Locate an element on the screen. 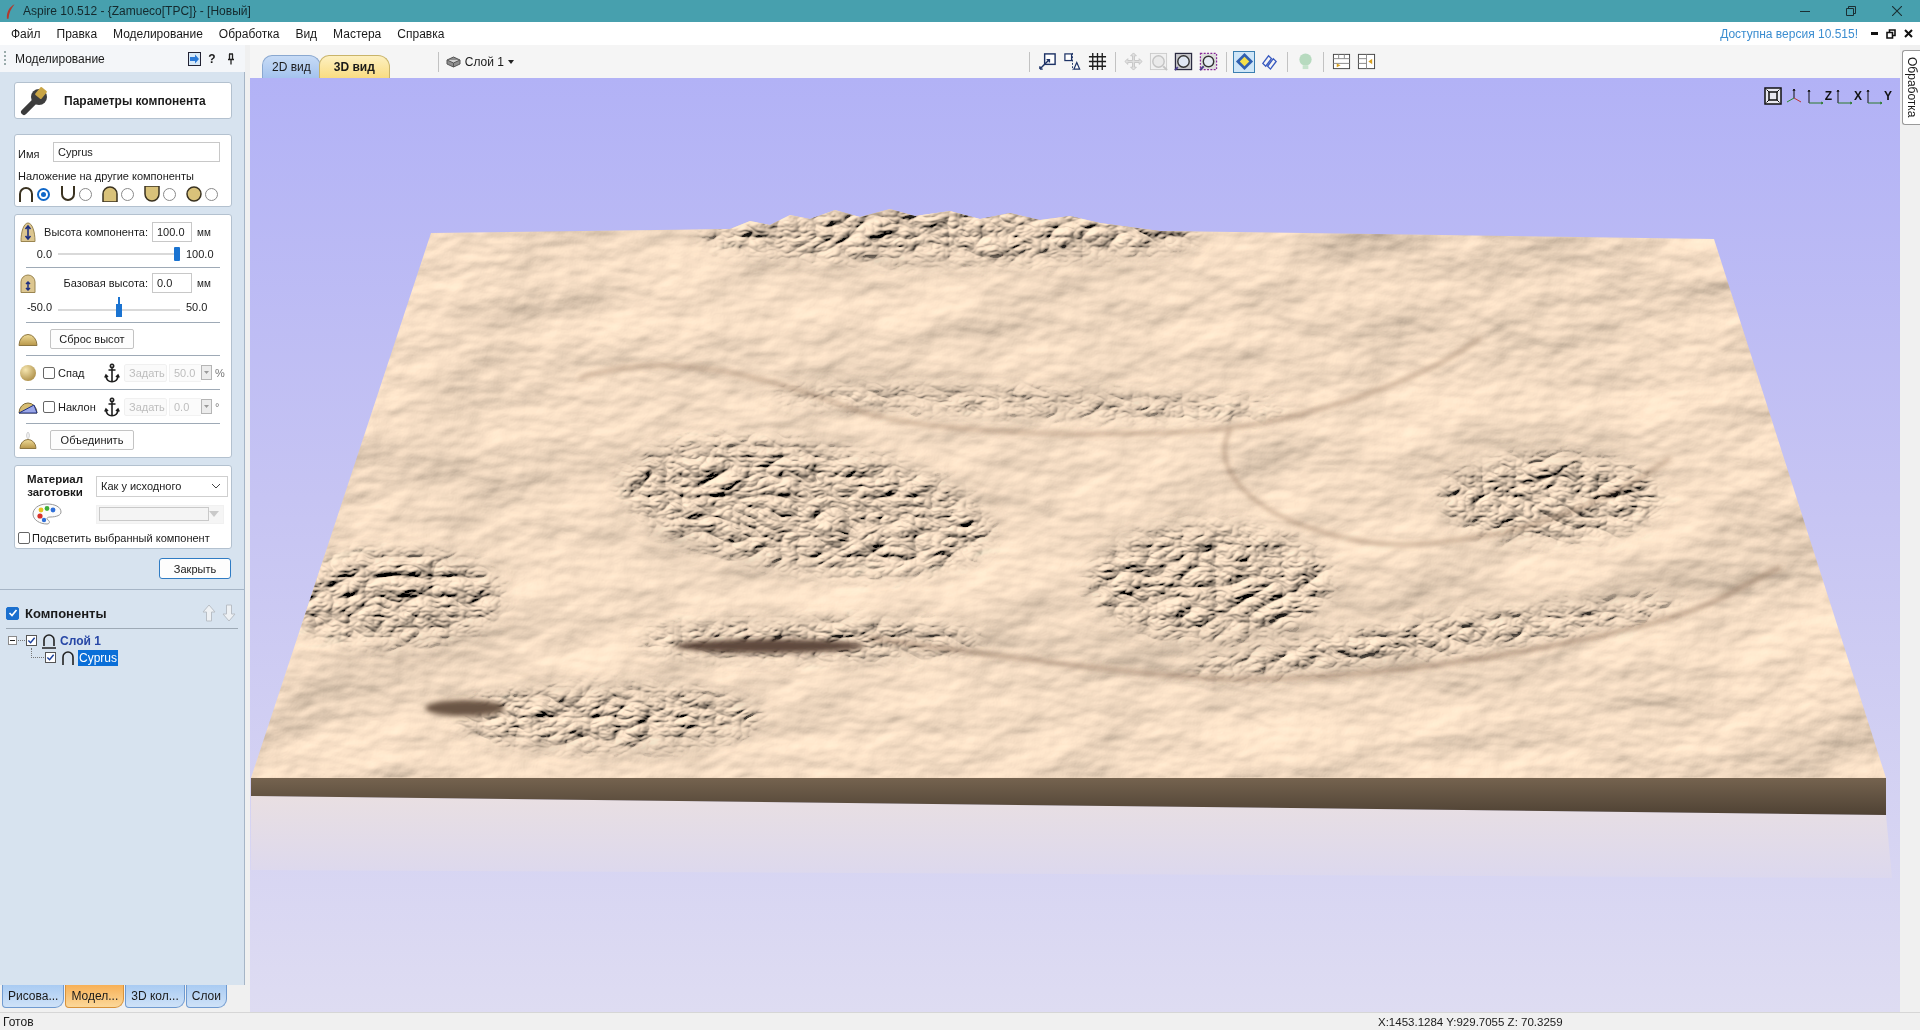  u-outline-icon is located at coordinates (68, 194).